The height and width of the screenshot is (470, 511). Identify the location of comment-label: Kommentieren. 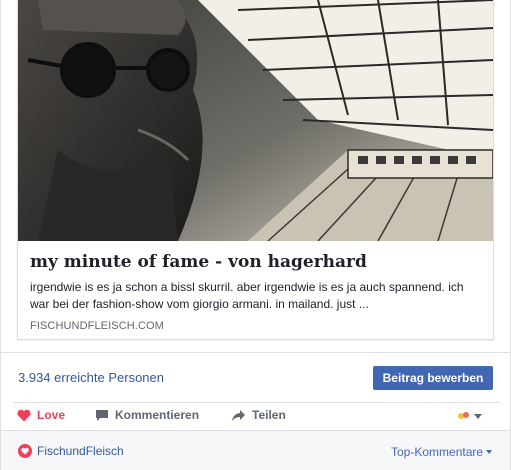
(157, 415).